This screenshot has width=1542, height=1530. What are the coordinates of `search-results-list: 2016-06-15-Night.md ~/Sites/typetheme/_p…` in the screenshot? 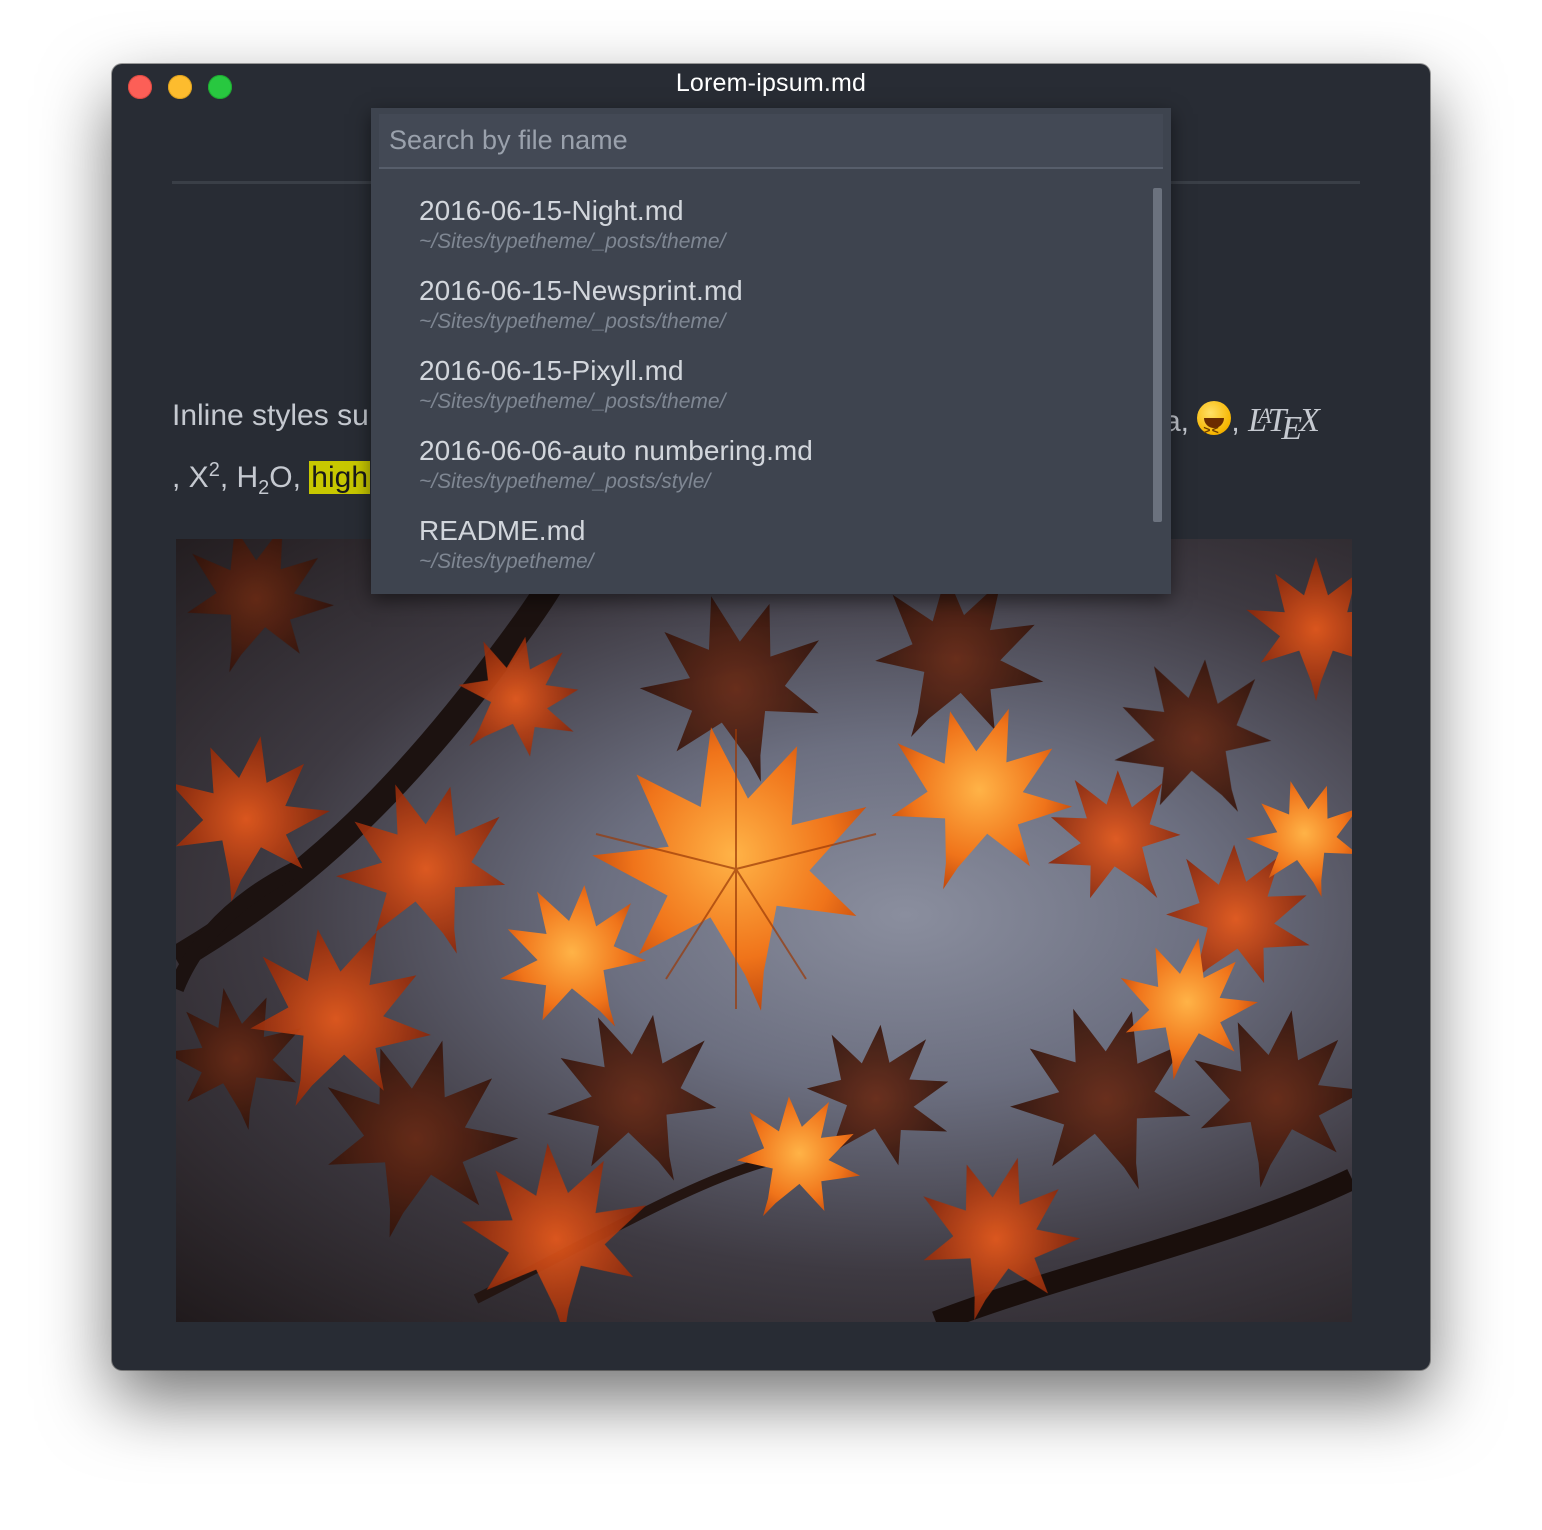 It's located at (761, 388).